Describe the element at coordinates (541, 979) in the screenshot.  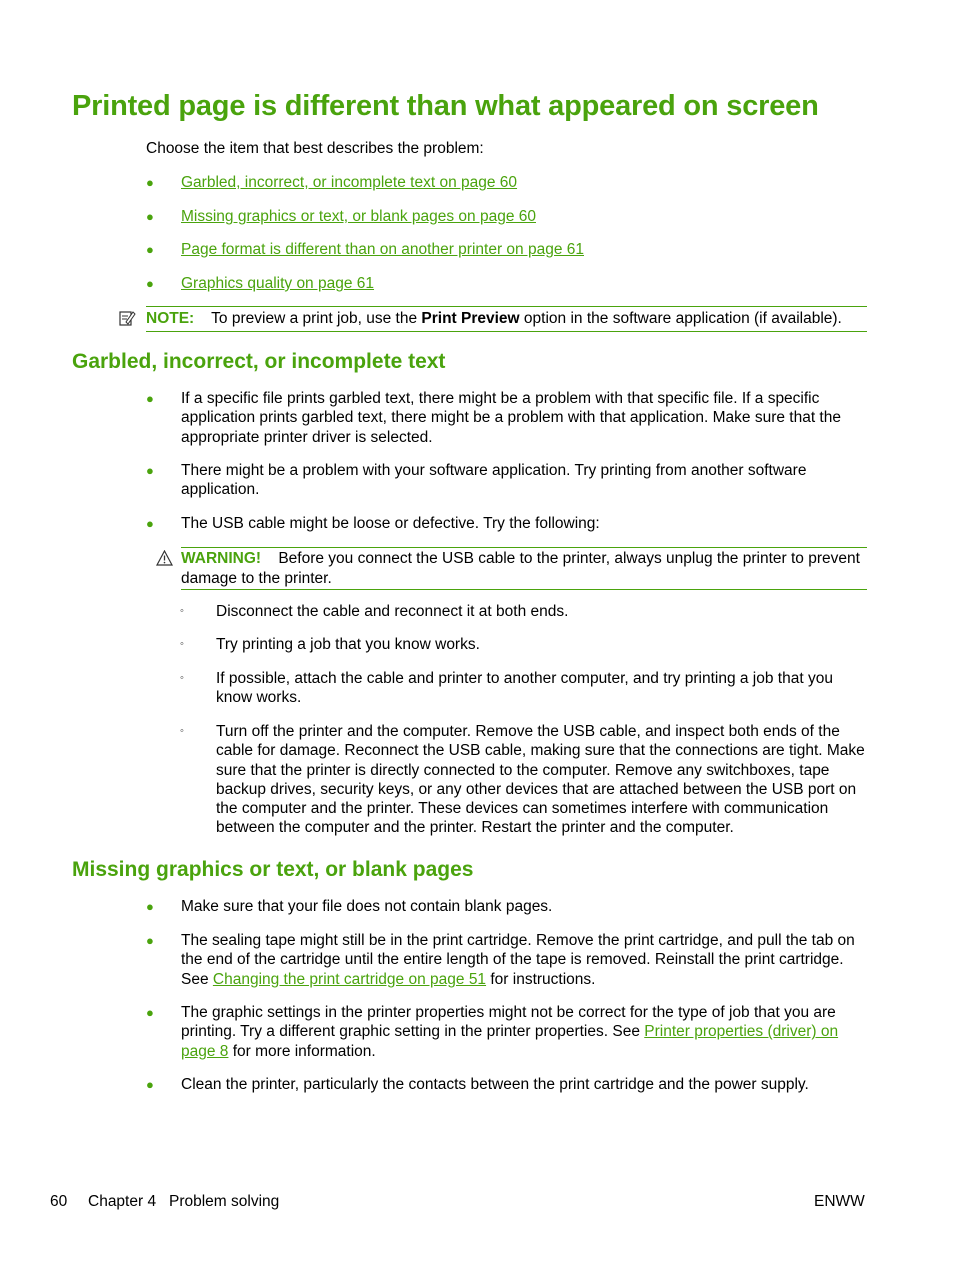
I see `item-text: for instructions.` at that location.